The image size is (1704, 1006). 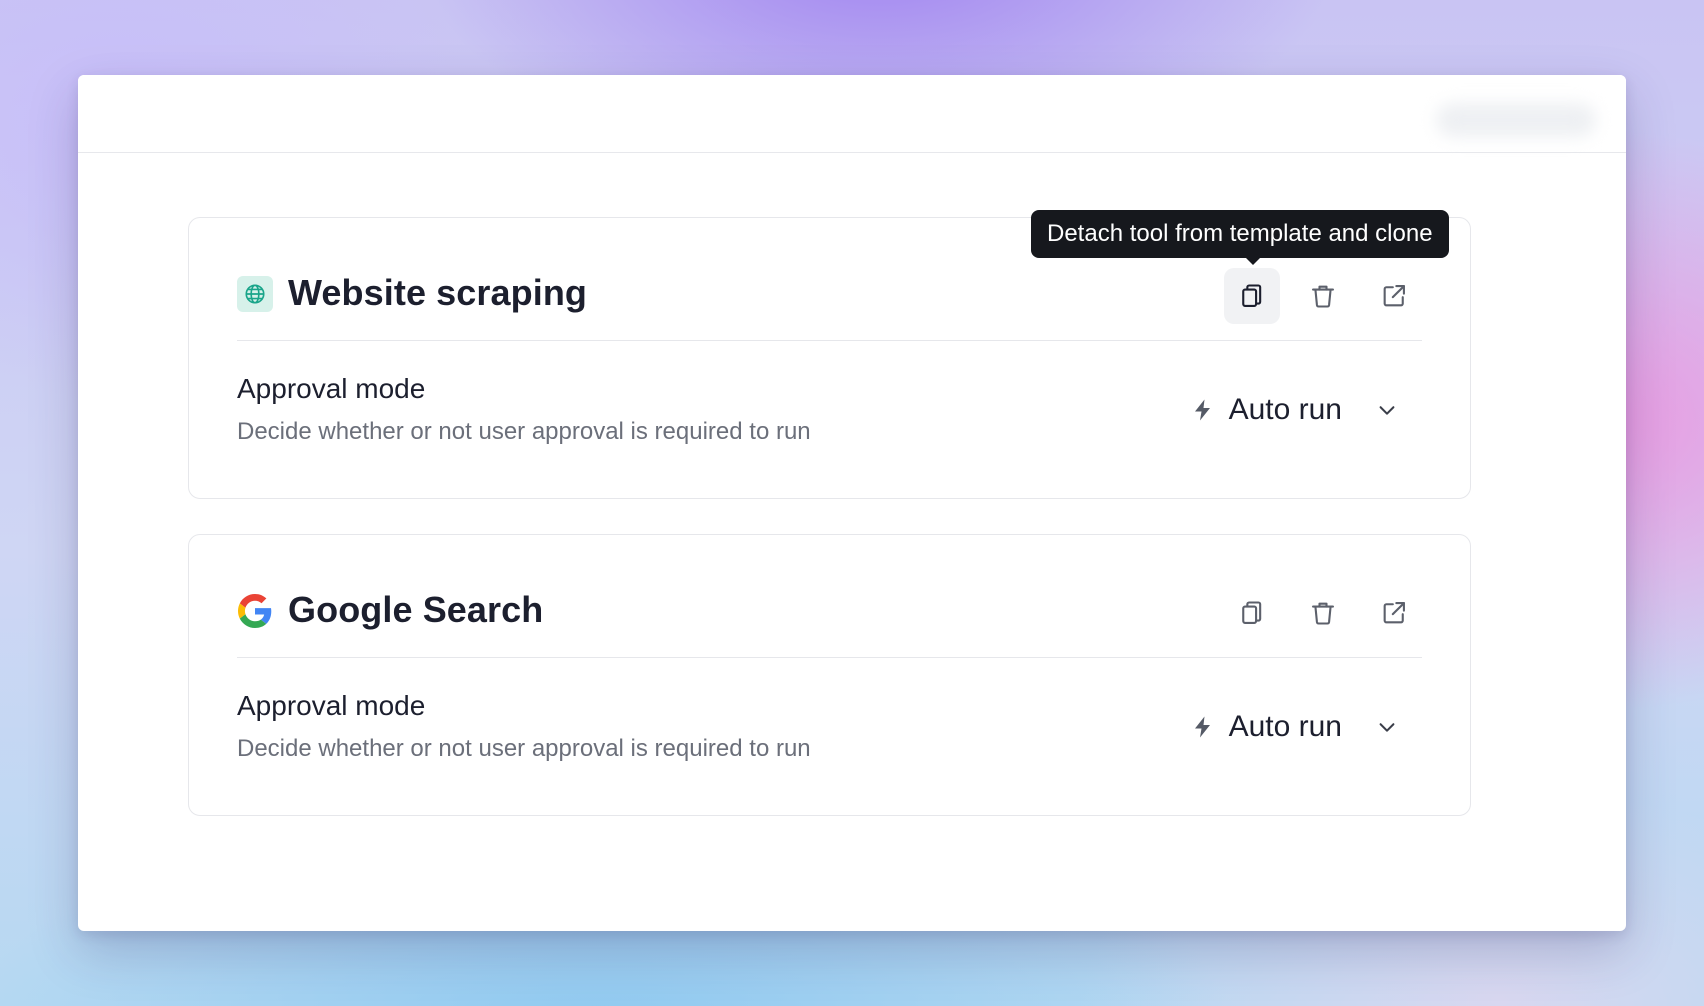 I want to click on tool-title: Website scraping, so click(x=438, y=292).